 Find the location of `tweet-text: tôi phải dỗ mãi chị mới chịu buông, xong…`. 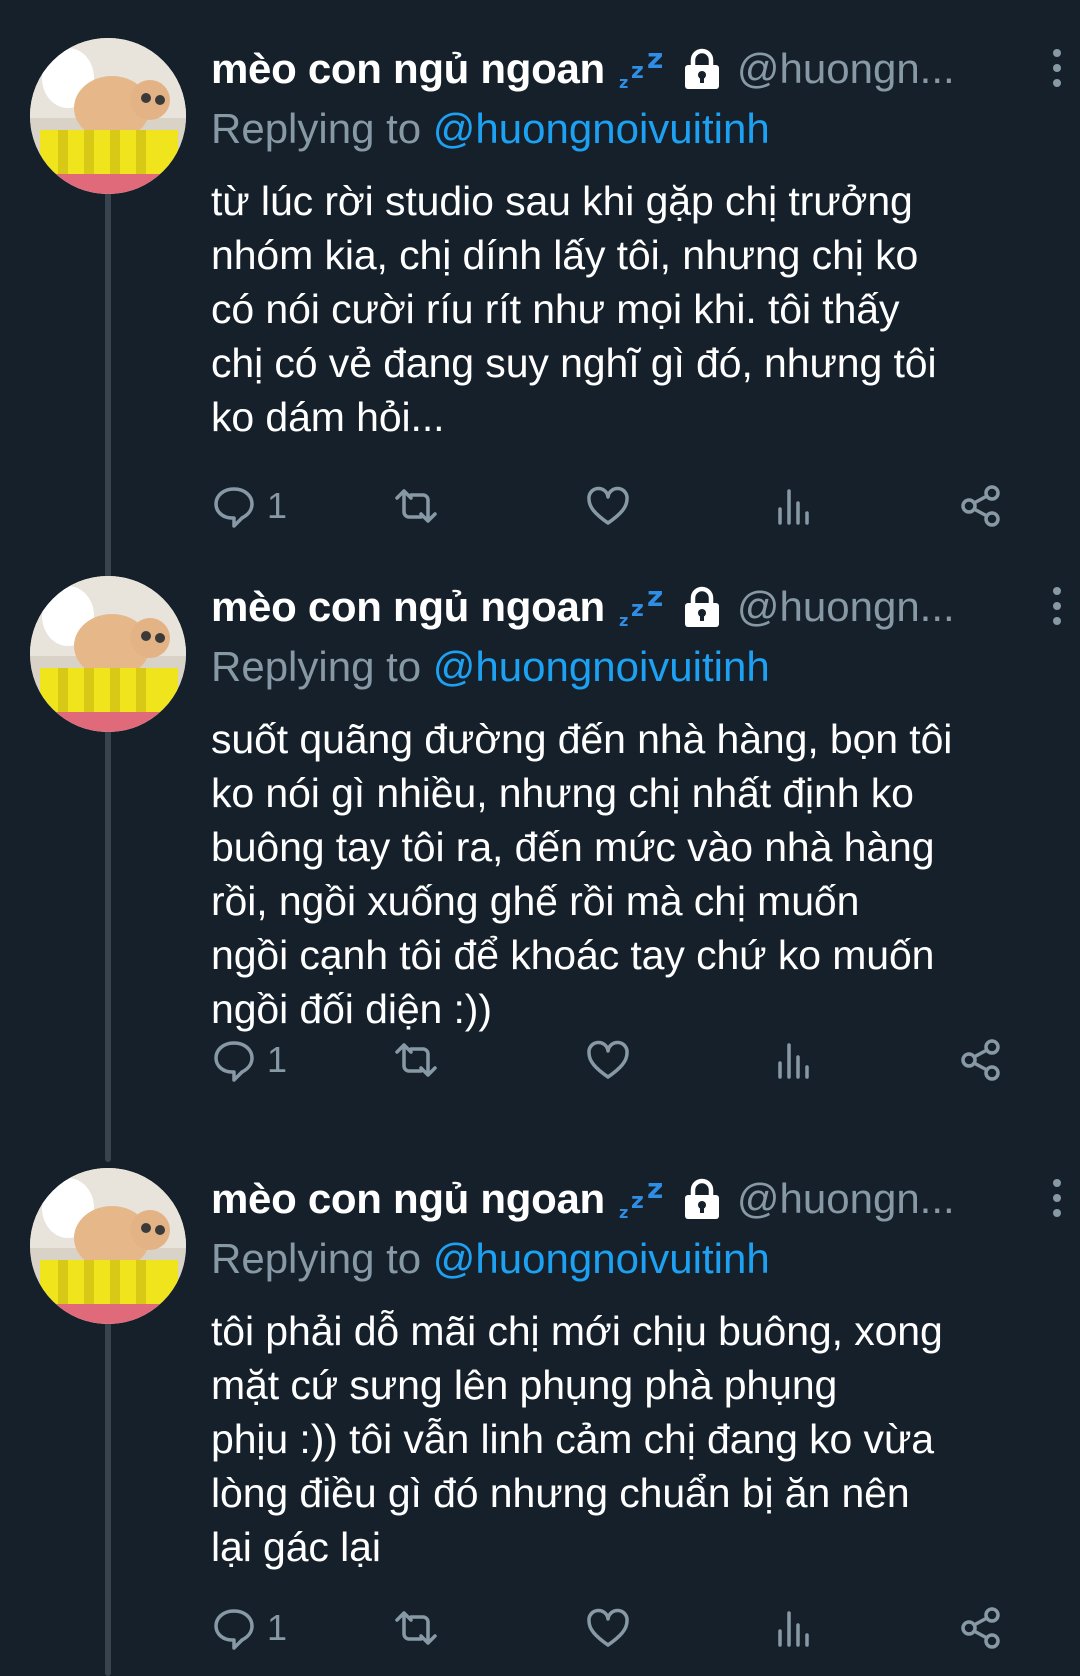

tweet-text: tôi phải dỗ mãi chị mới chịu buông, xong… is located at coordinates (577, 1439).